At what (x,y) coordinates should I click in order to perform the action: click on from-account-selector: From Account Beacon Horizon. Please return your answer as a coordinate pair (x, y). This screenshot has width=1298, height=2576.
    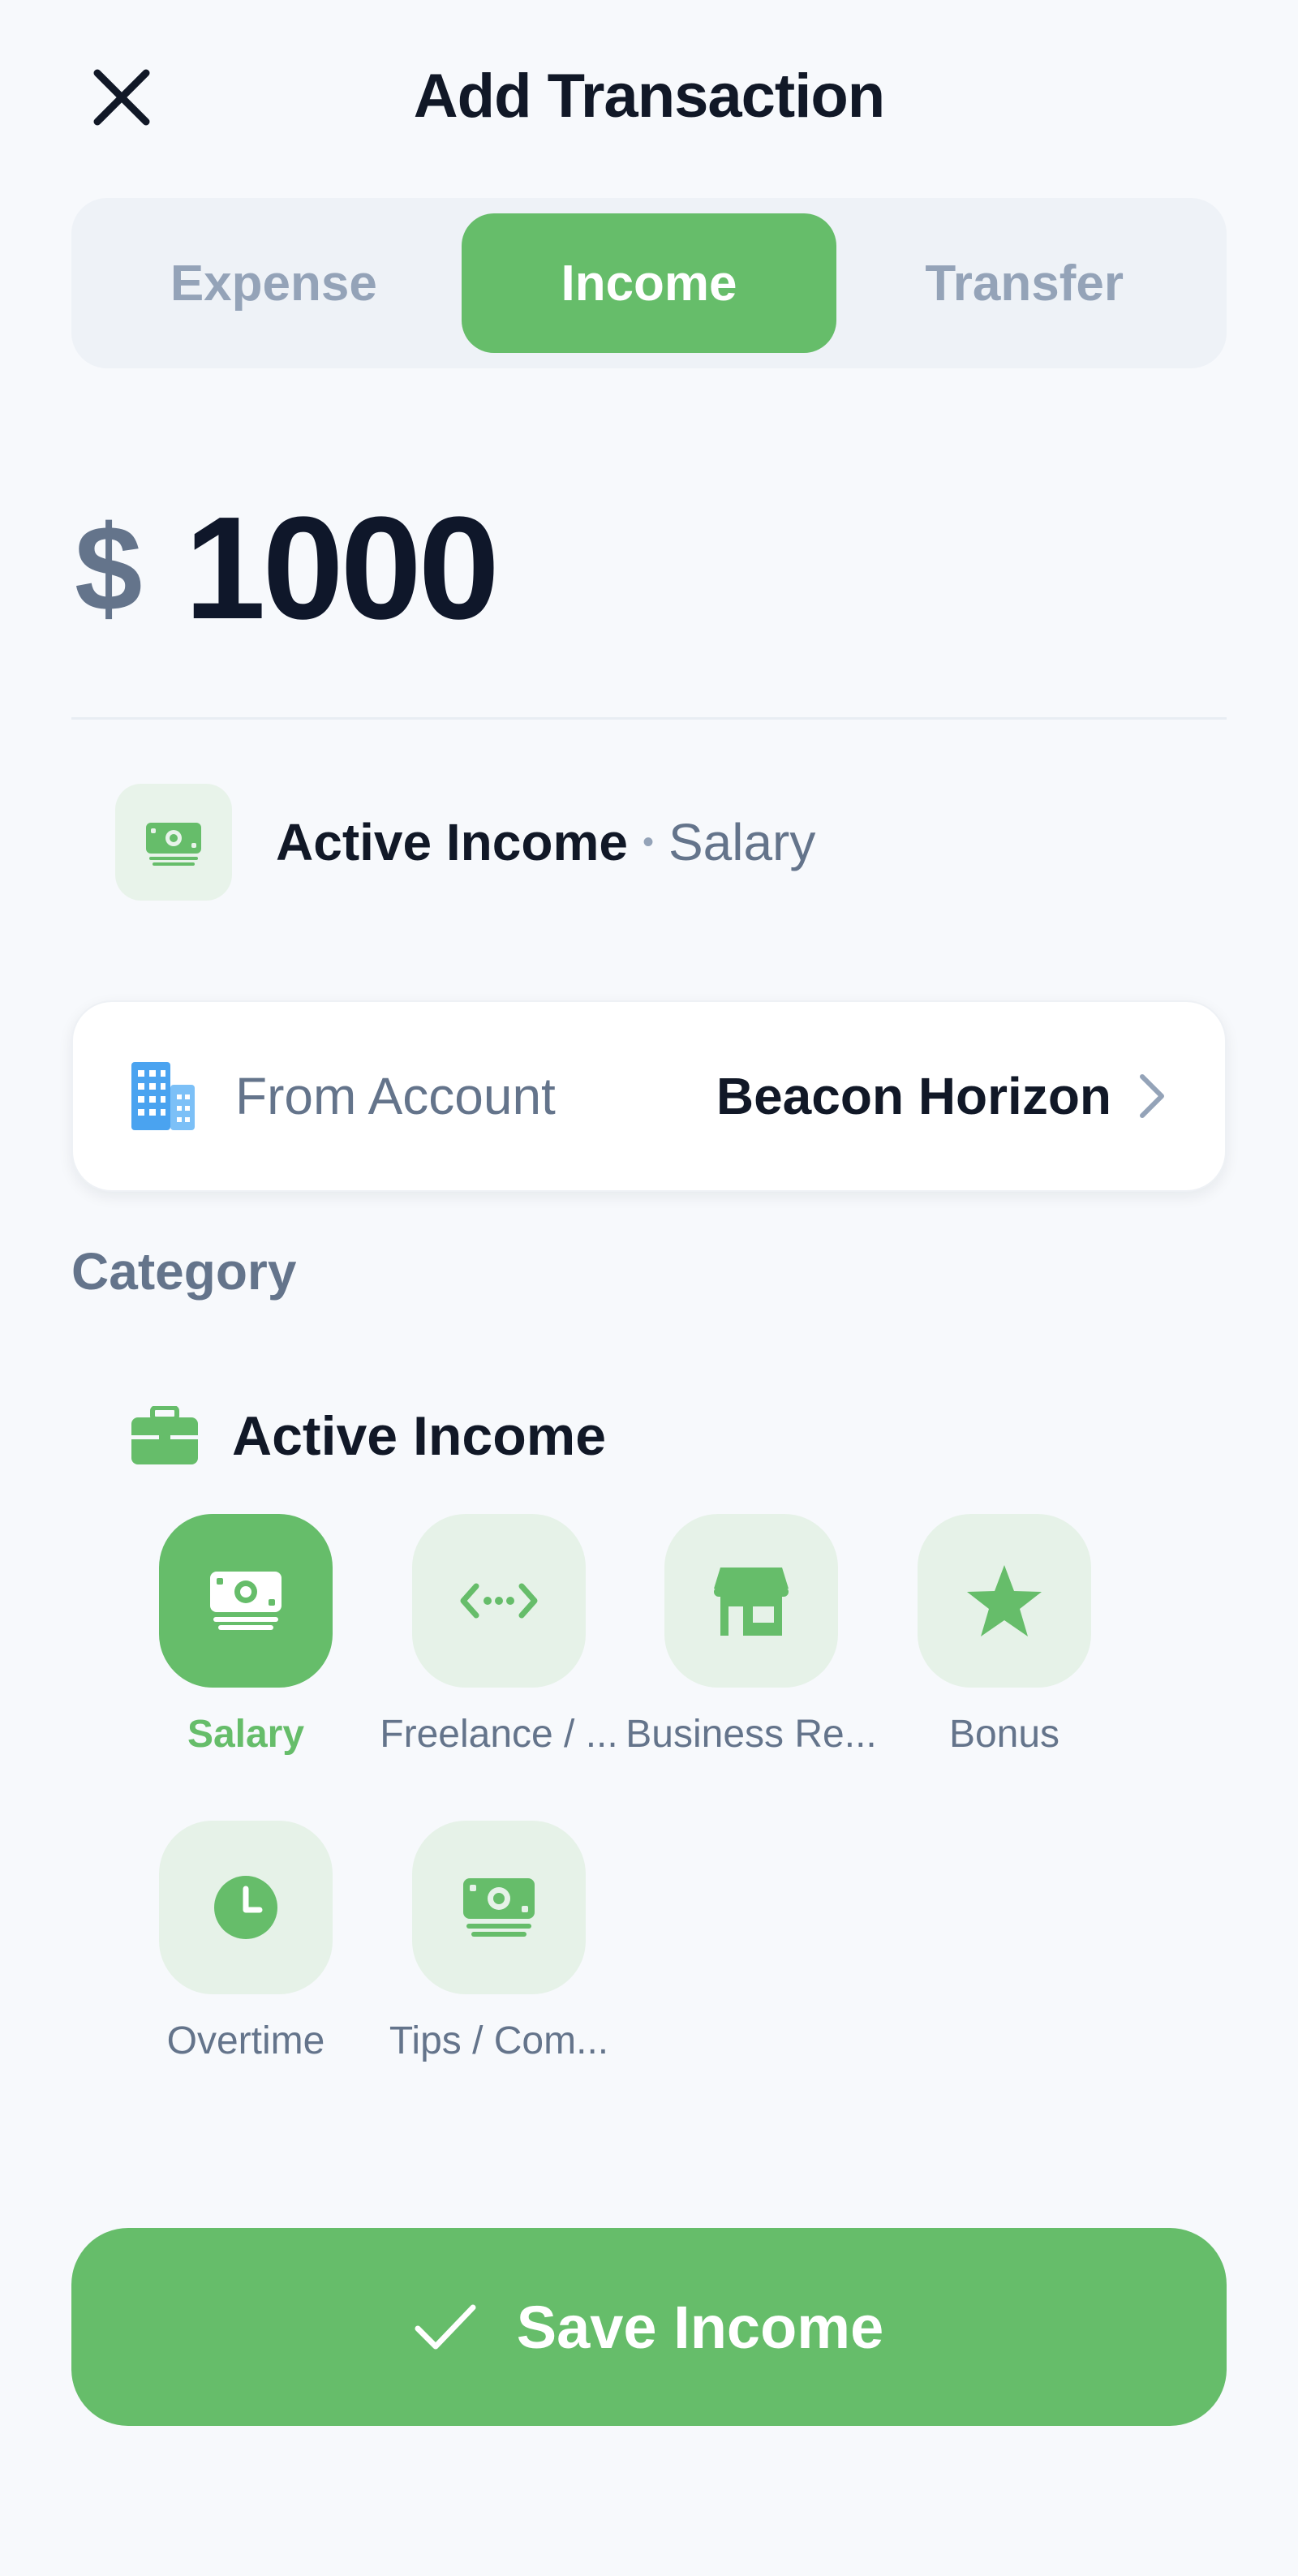
    Looking at the image, I should click on (649, 1096).